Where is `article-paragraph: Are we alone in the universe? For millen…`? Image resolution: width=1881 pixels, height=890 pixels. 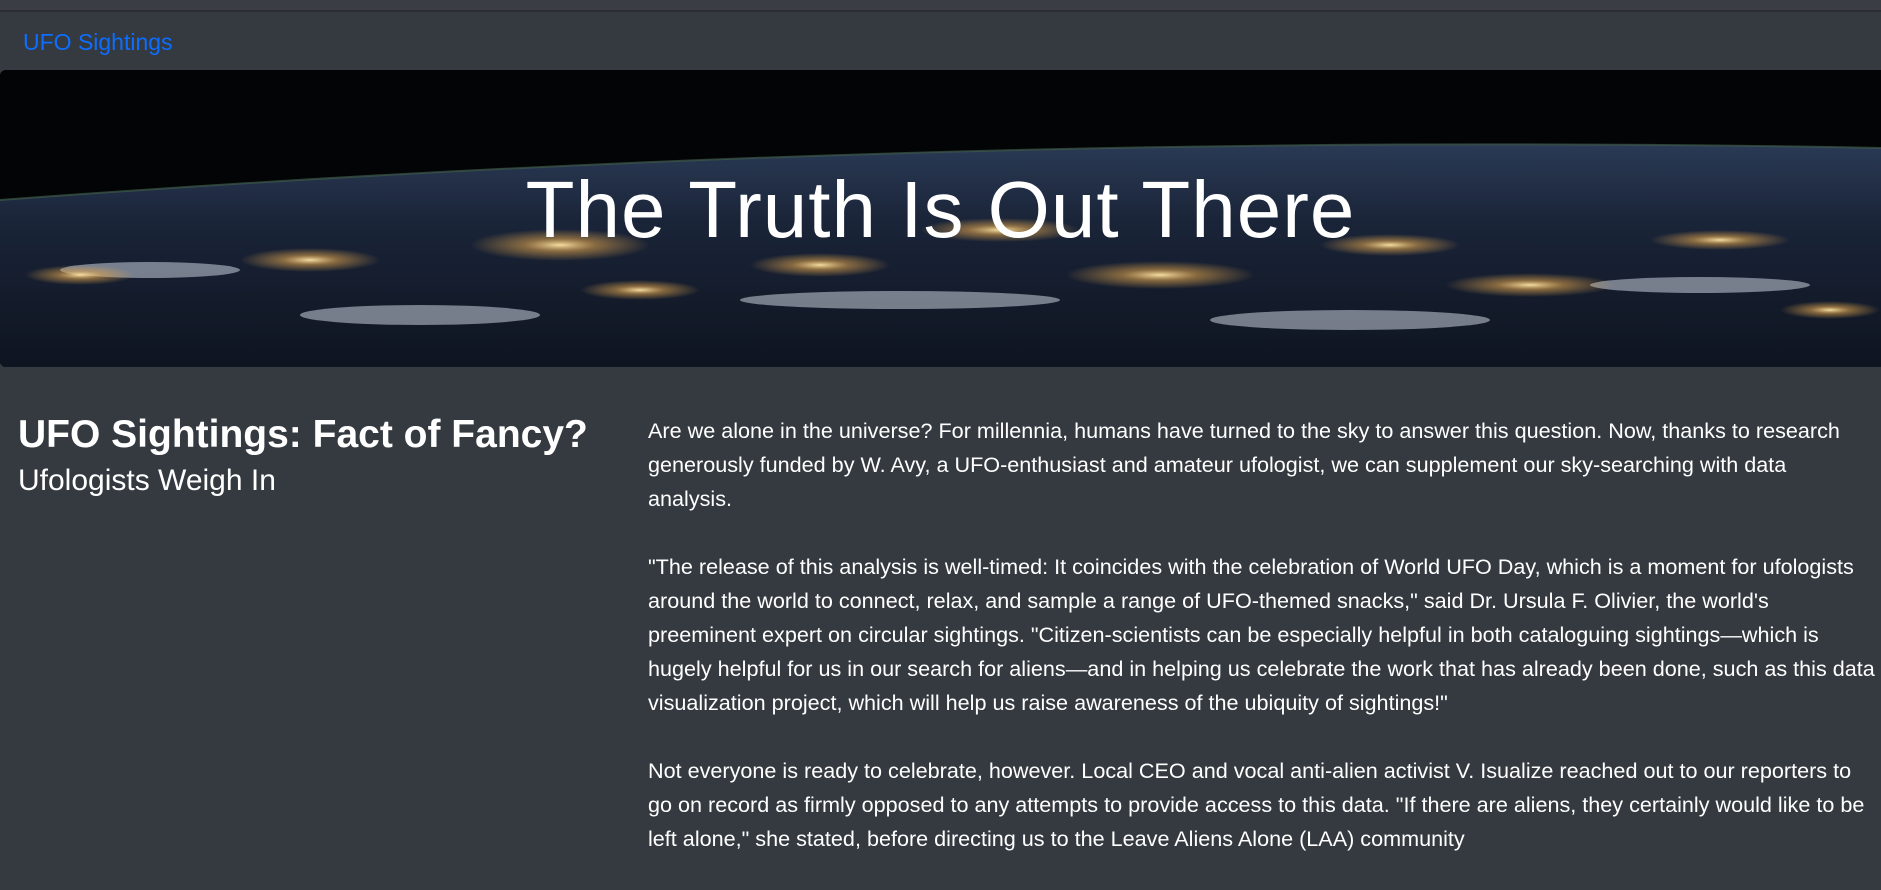
article-paragraph: Are we alone in the universe? For millen… is located at coordinates (1244, 464).